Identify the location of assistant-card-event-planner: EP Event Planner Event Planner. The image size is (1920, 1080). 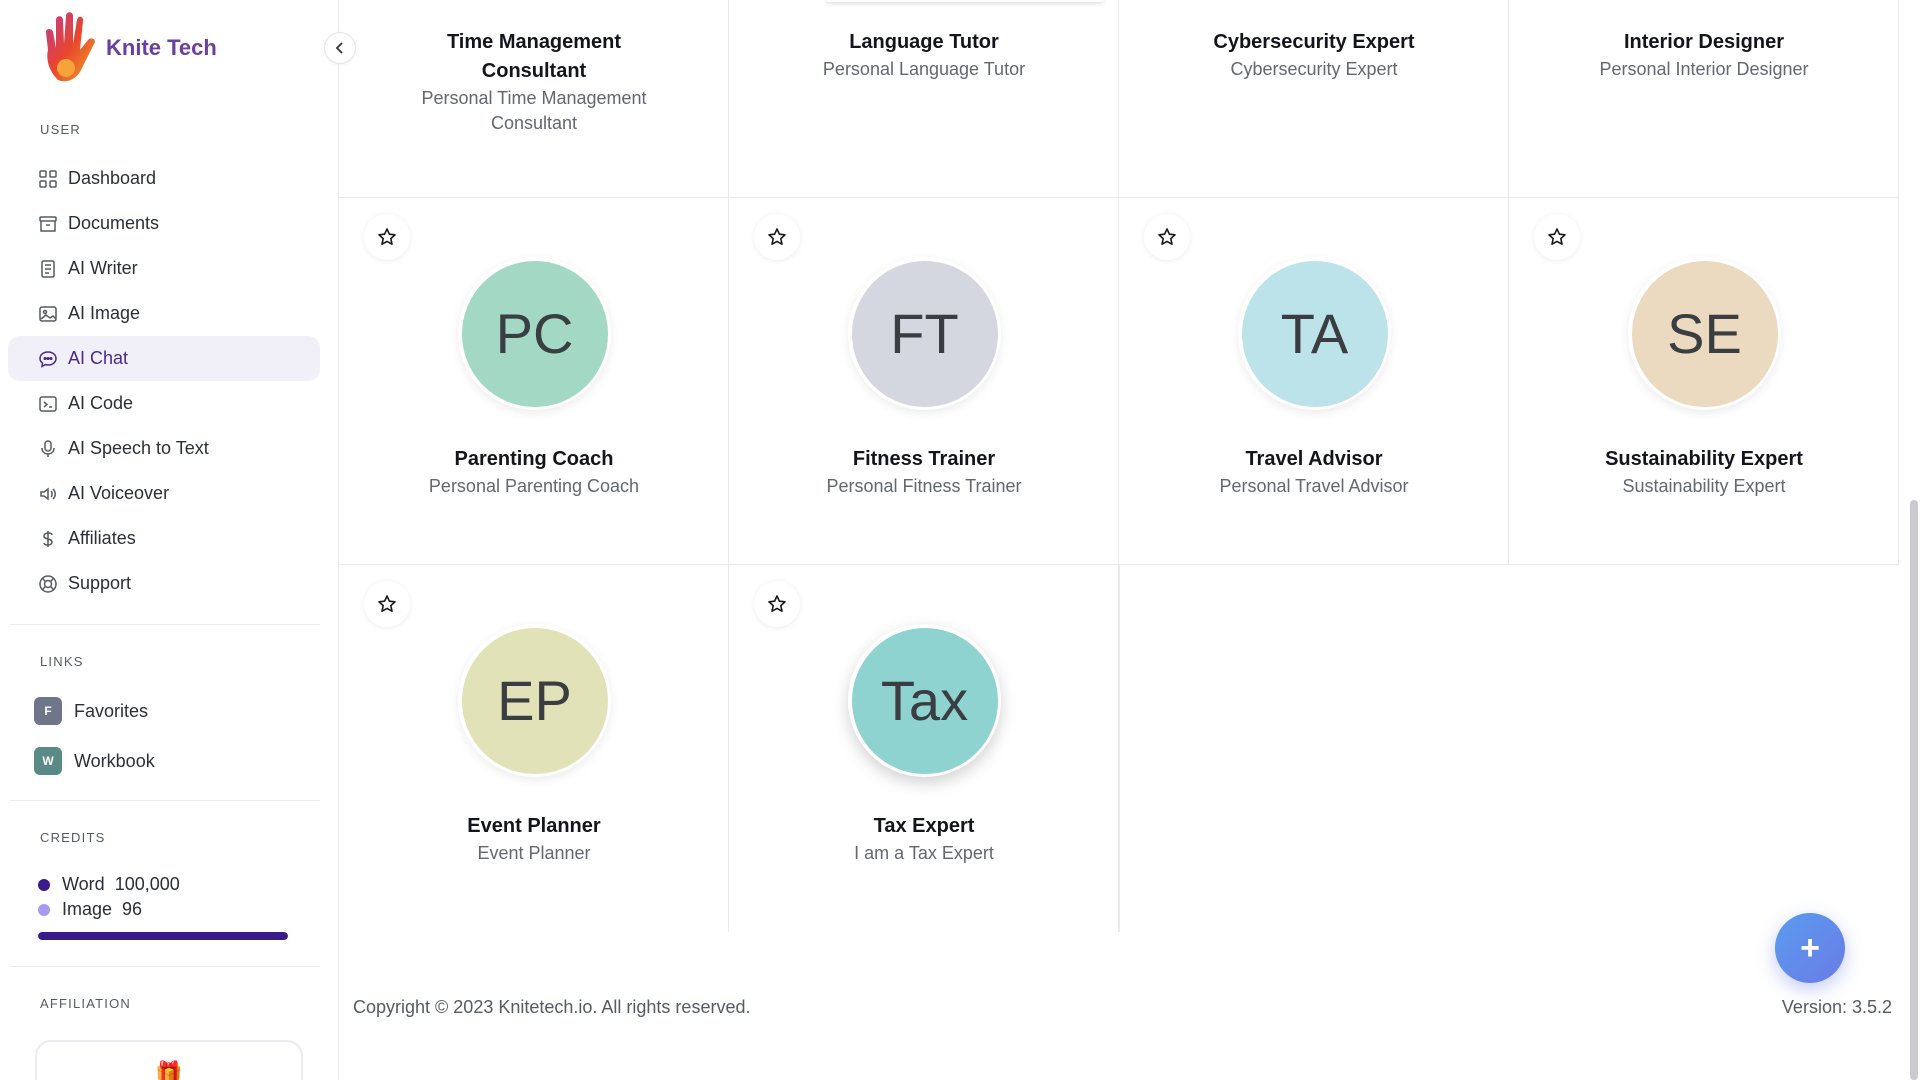
(534, 748).